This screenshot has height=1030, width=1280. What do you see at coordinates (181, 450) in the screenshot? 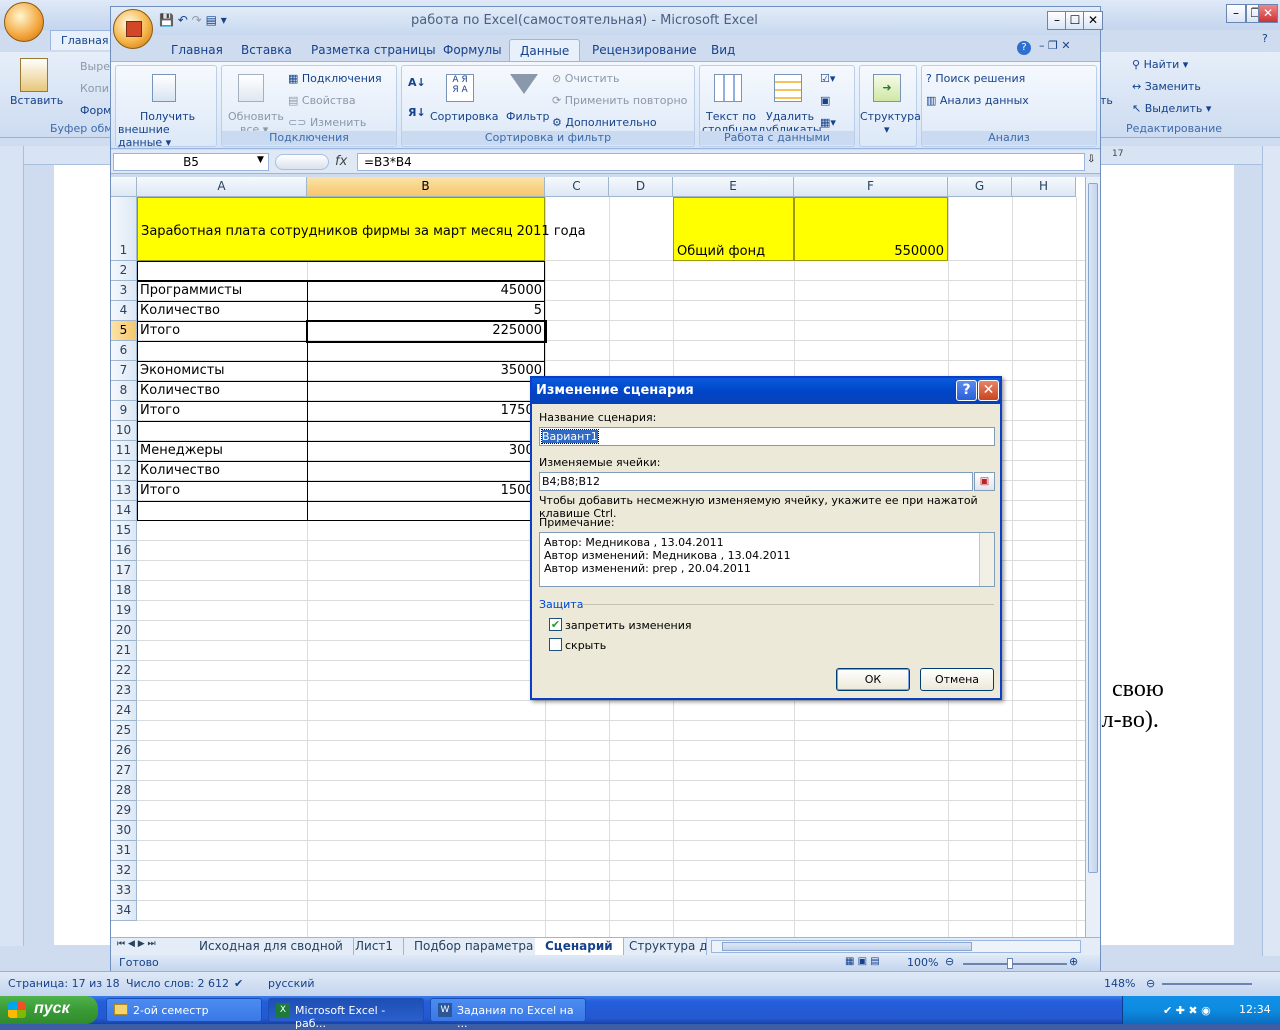
I see `cell-a11: Менеджеры` at bounding box center [181, 450].